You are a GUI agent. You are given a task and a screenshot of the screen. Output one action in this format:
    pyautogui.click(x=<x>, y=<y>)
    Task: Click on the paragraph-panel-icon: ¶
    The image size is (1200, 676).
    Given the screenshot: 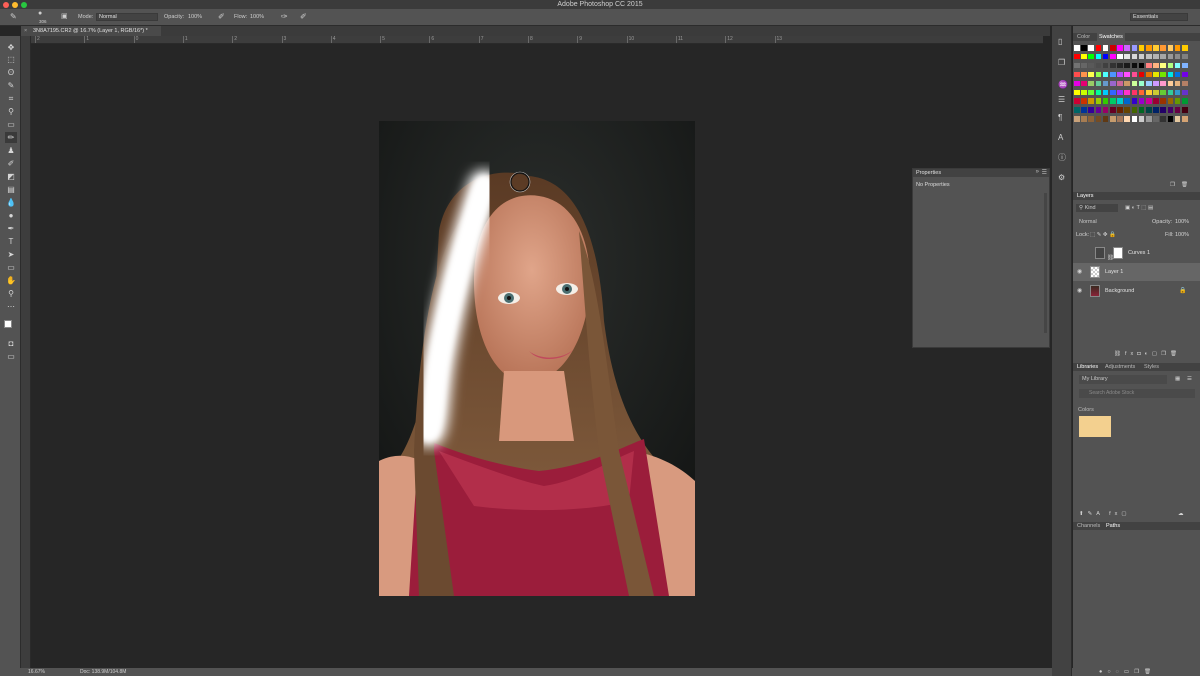 What is the action you would take?
    pyautogui.click(x=1060, y=118)
    